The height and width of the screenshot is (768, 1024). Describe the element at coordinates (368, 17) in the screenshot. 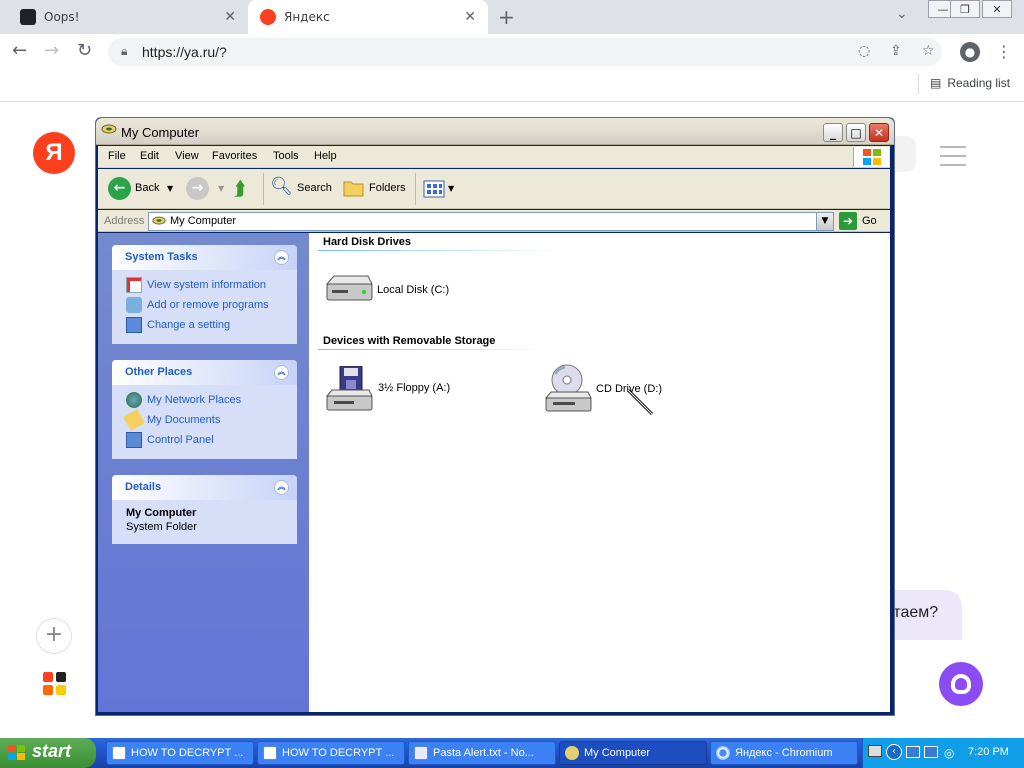

I see `tab-yandex: Яндекс ✕` at that location.